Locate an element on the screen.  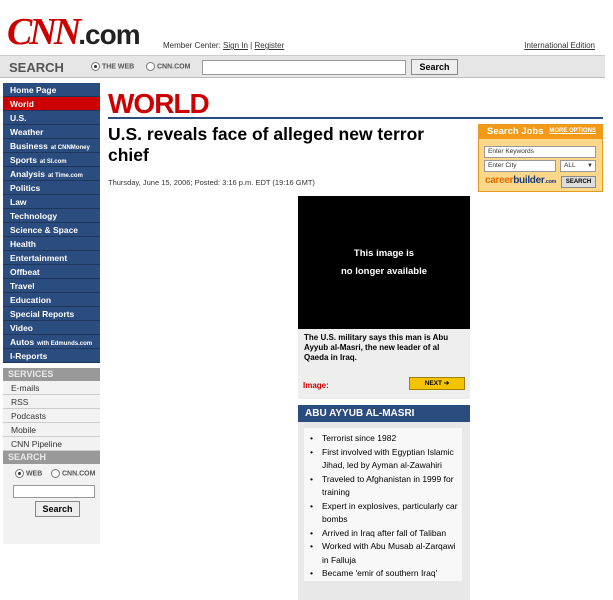
left-search-cnn-label: CNN.COM is located at coordinates (78, 474).